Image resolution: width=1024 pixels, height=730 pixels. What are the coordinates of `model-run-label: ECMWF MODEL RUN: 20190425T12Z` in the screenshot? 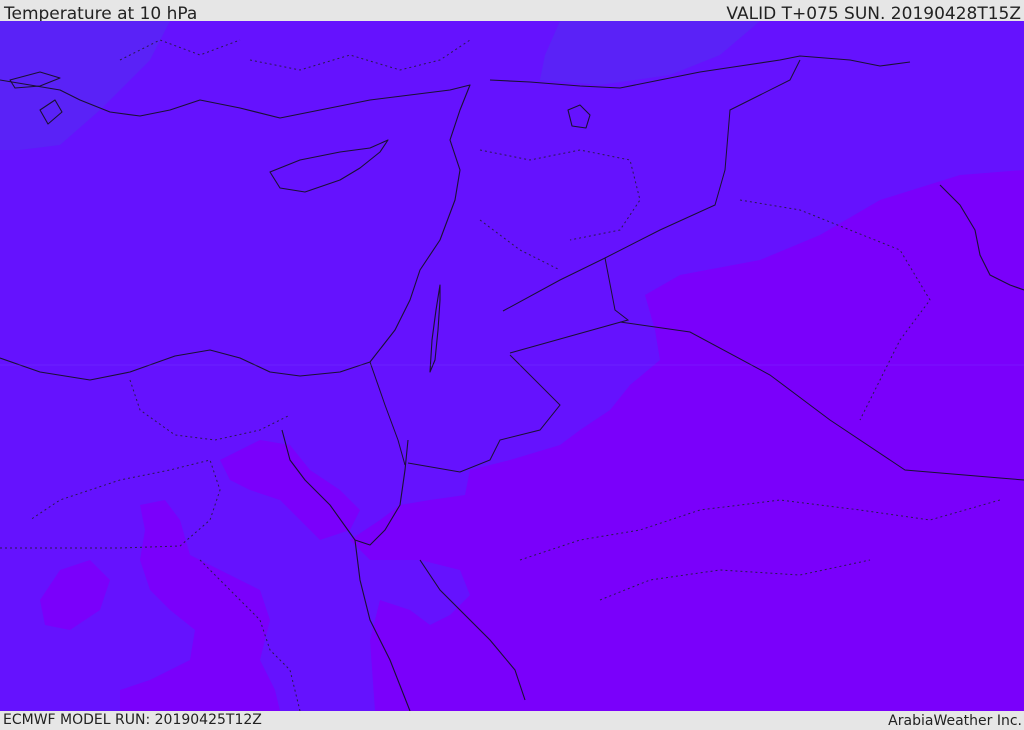 It's located at (132, 720).